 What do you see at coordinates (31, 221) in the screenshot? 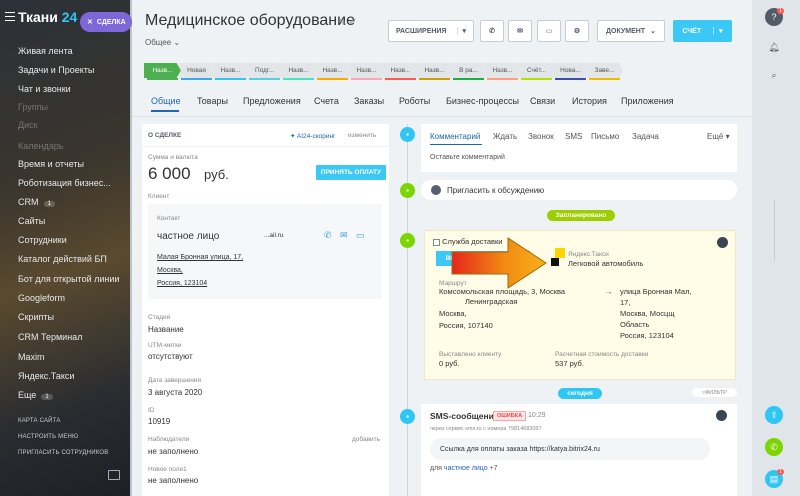
I see `sidebar-item: Сайты` at bounding box center [31, 221].